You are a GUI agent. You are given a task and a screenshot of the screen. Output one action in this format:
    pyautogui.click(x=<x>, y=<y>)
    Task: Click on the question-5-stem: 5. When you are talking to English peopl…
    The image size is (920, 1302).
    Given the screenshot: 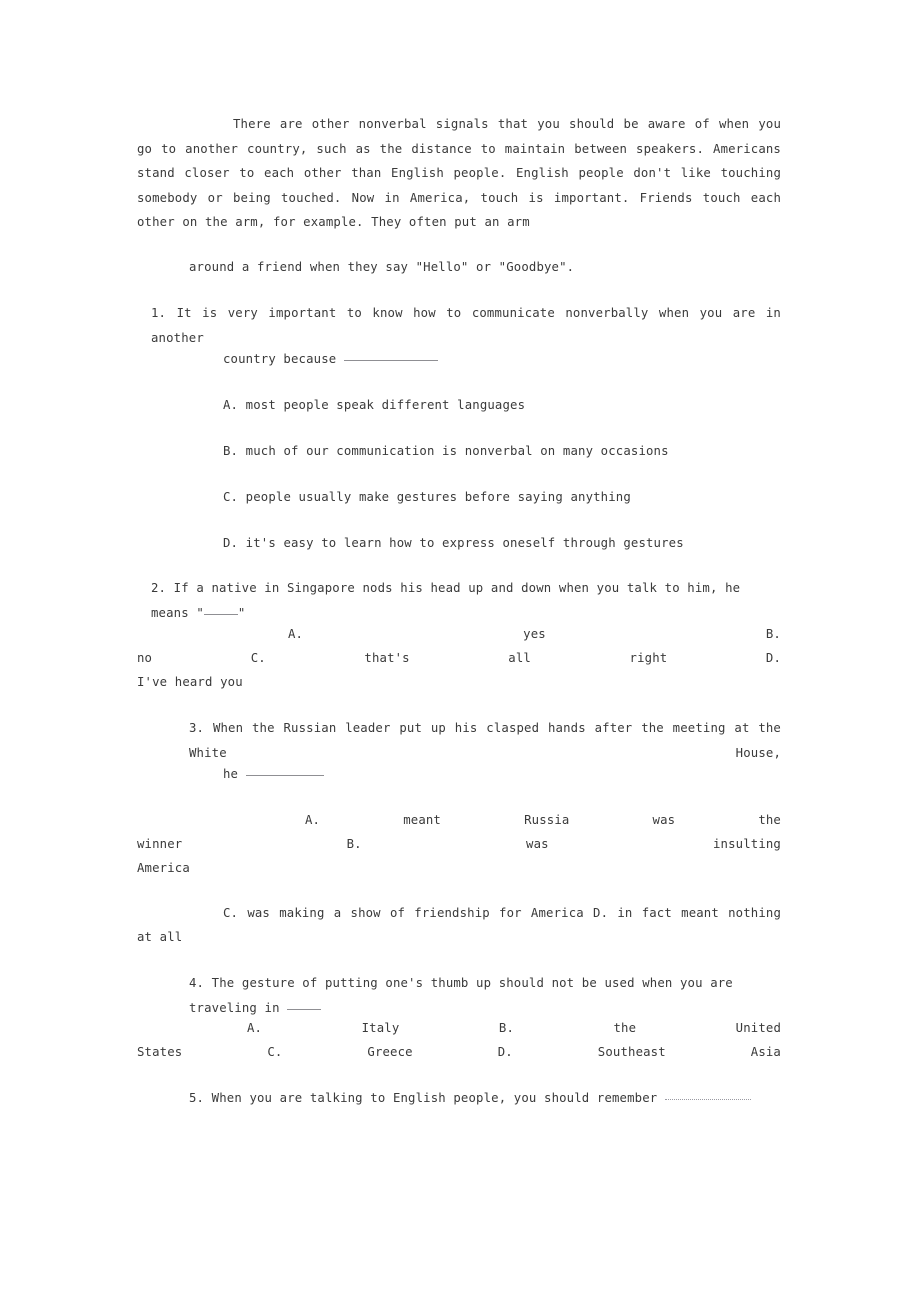 What is the action you would take?
    pyautogui.click(x=459, y=1098)
    